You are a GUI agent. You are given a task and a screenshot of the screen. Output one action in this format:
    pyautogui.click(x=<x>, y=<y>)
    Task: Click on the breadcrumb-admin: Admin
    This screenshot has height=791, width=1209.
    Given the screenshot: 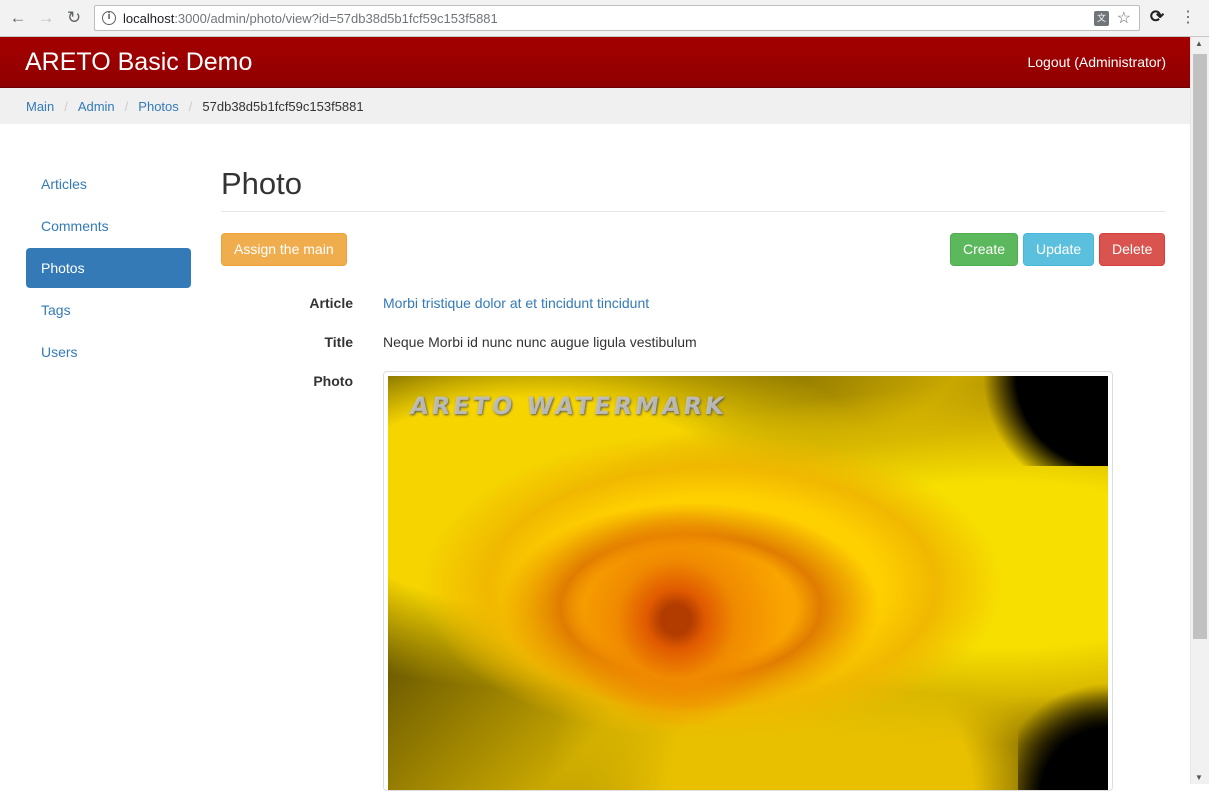 What is the action you would take?
    pyautogui.click(x=96, y=106)
    